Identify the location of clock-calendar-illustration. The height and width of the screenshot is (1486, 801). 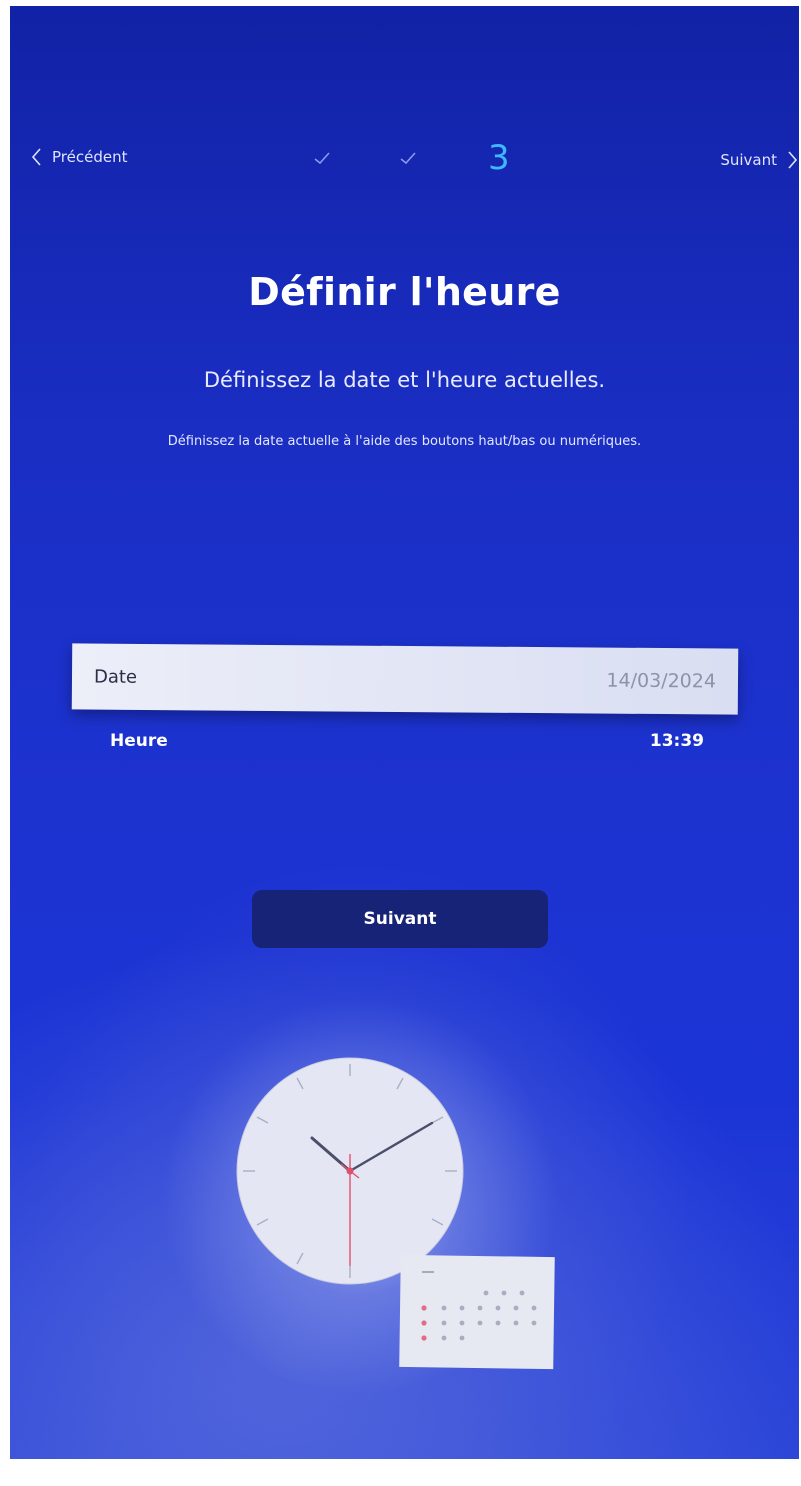
(395, 1213).